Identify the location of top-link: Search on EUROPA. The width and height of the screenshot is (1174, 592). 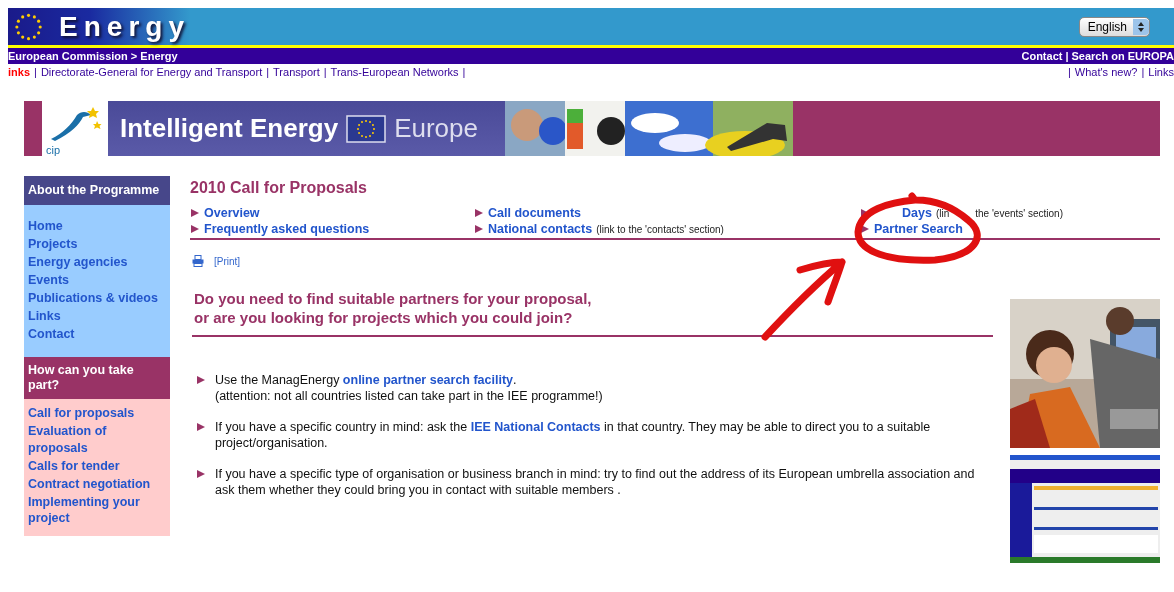
(1122, 56).